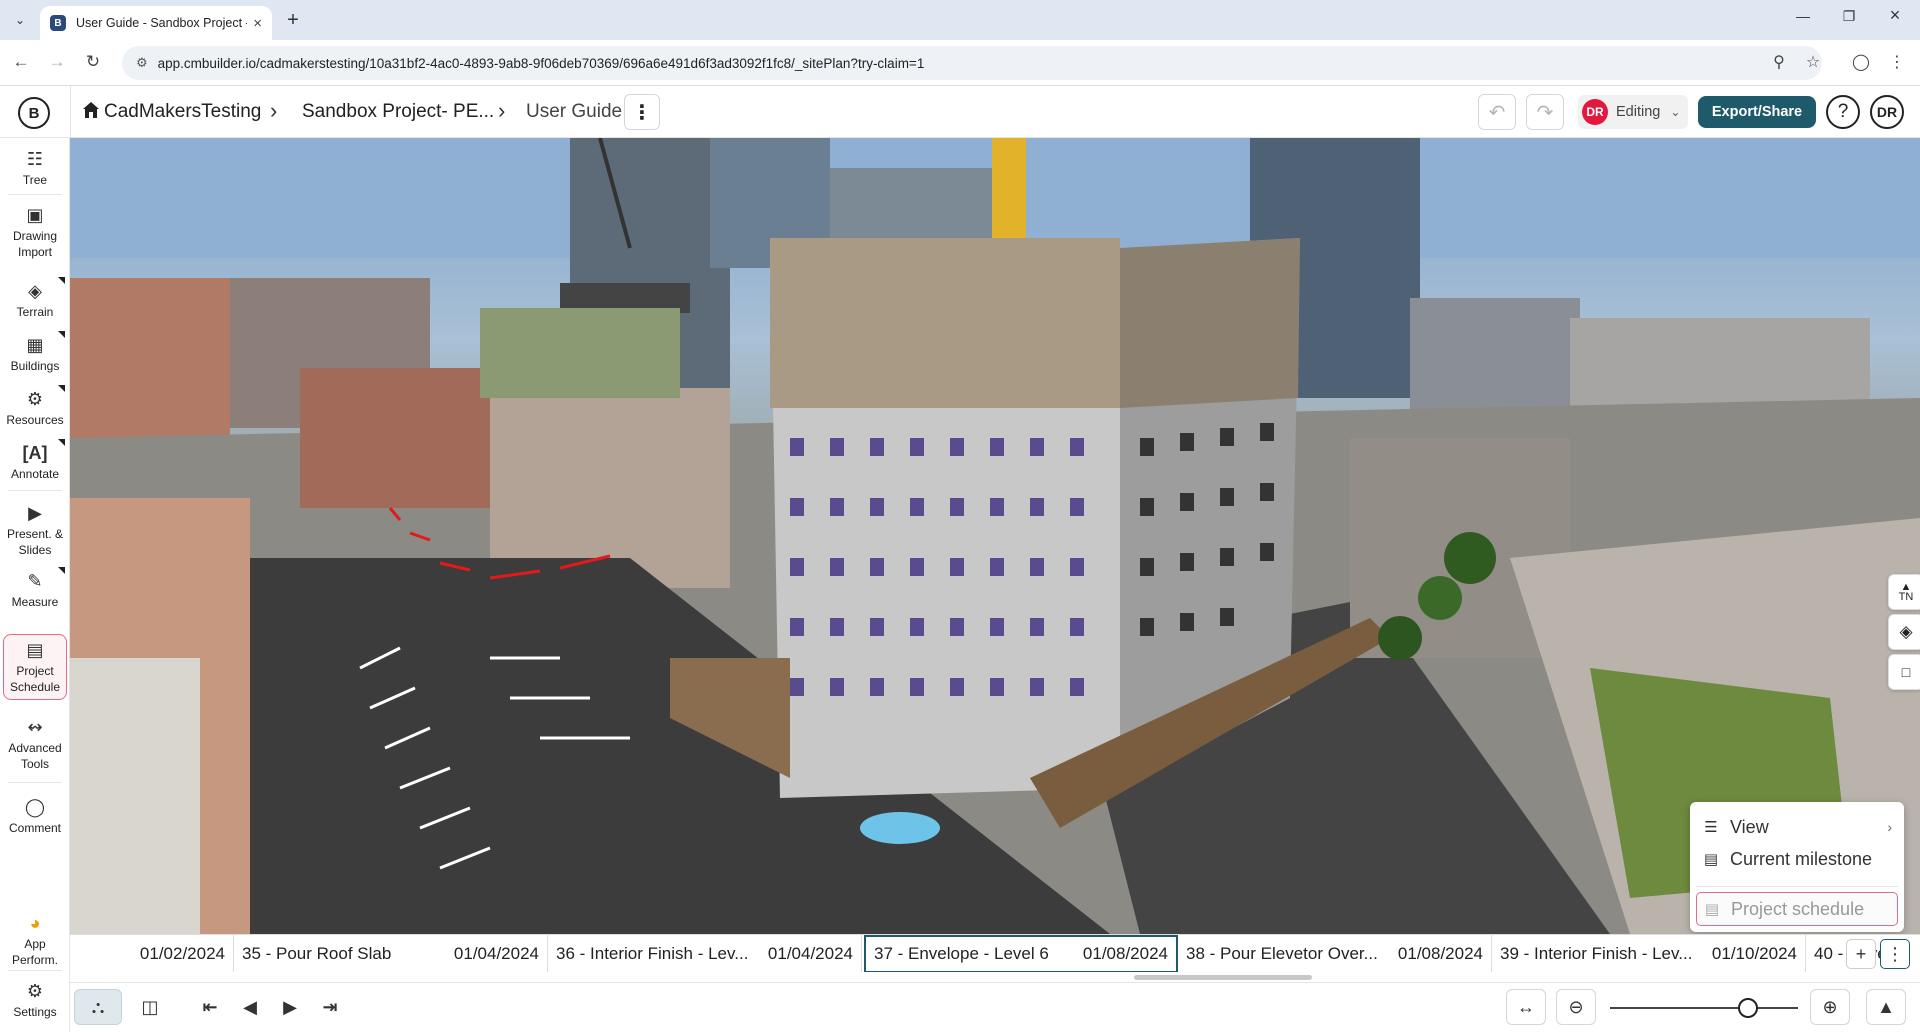  What do you see at coordinates (1779, 62) in the screenshot?
I see `zoom-search-icon: ⚲` at bounding box center [1779, 62].